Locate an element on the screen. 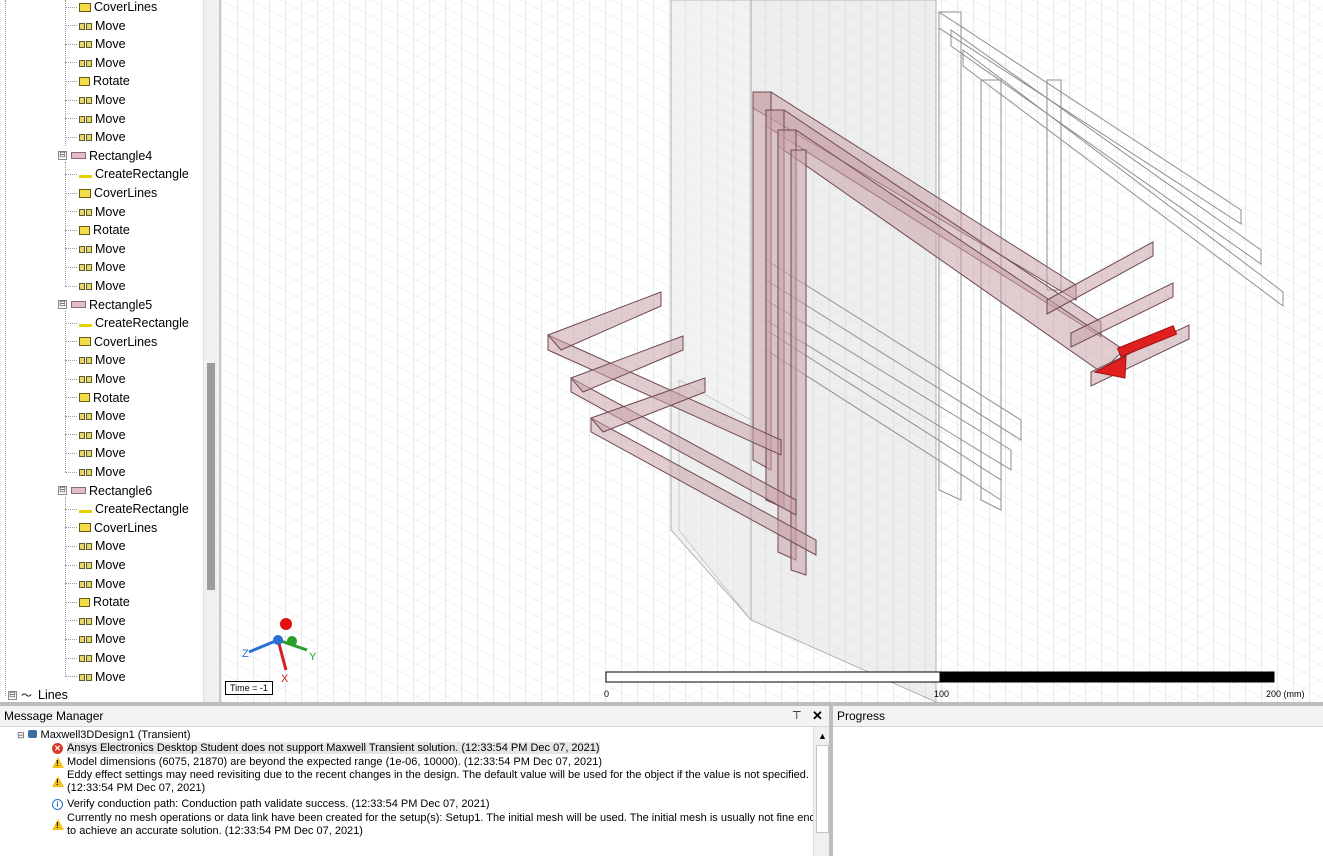  pin-icon: ⊤ is located at coordinates (797, 716).